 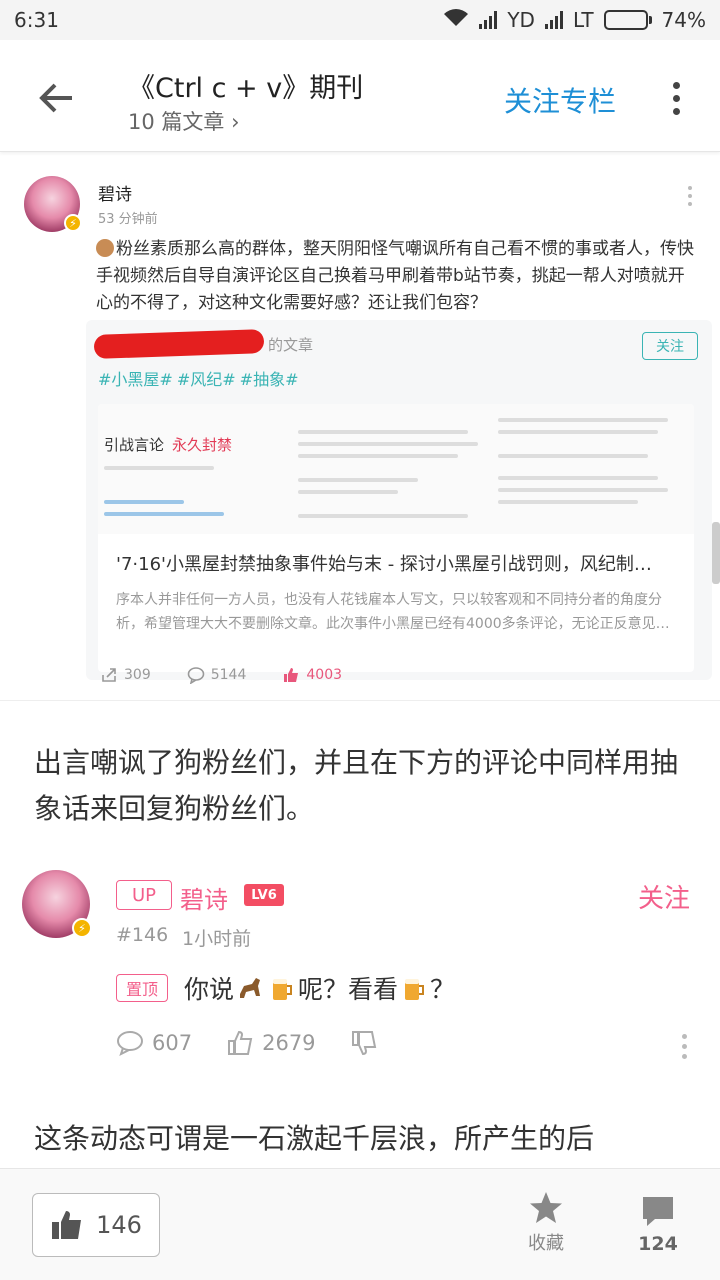 I want to click on card-author-suffix: 的文章, so click(x=291, y=345).